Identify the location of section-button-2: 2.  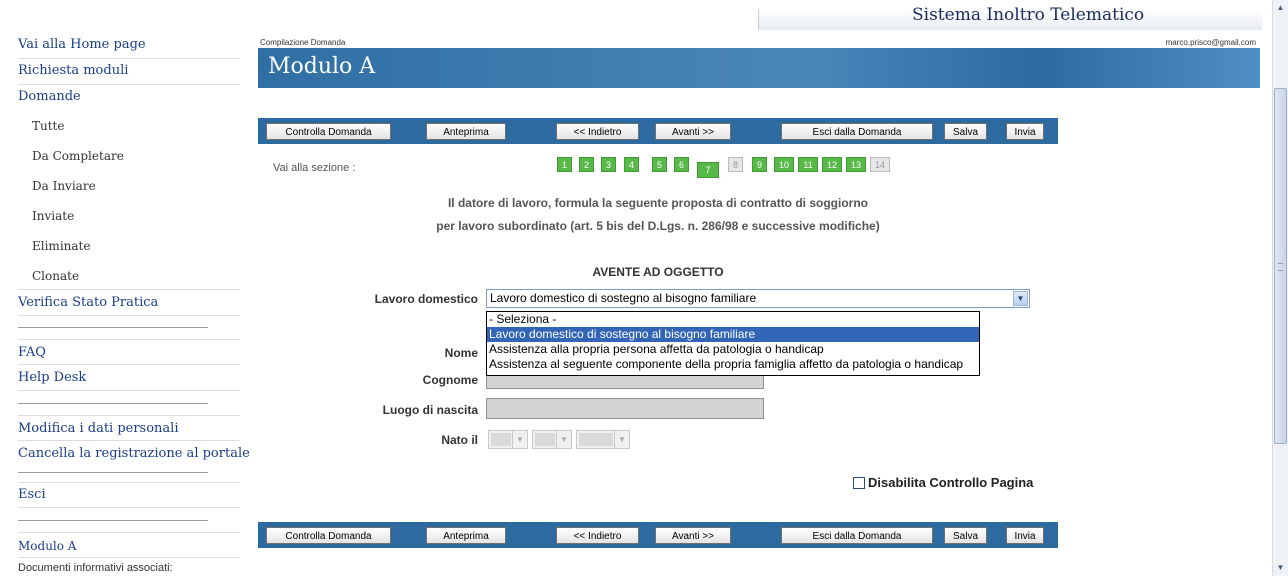
(586, 164).